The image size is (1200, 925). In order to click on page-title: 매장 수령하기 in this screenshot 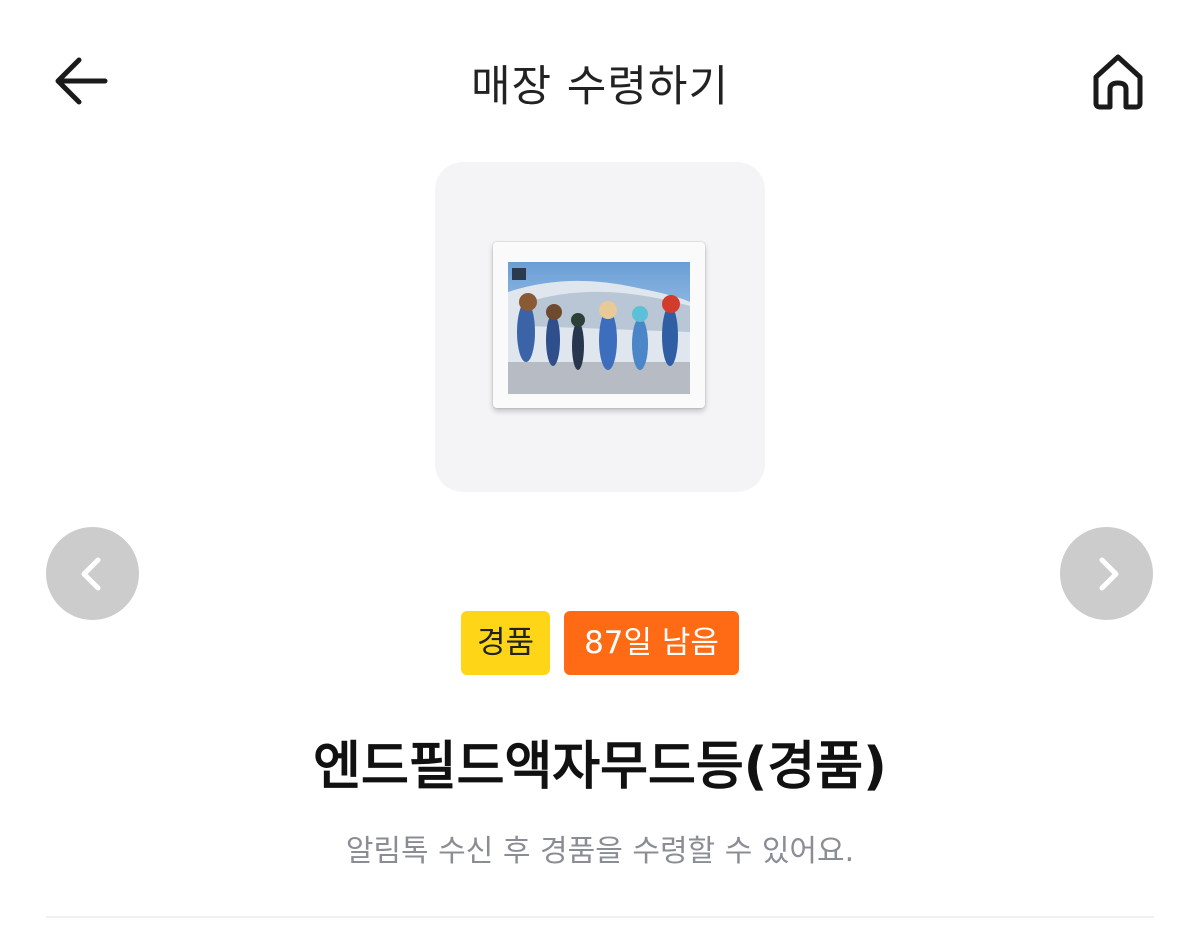, I will do `click(600, 87)`.